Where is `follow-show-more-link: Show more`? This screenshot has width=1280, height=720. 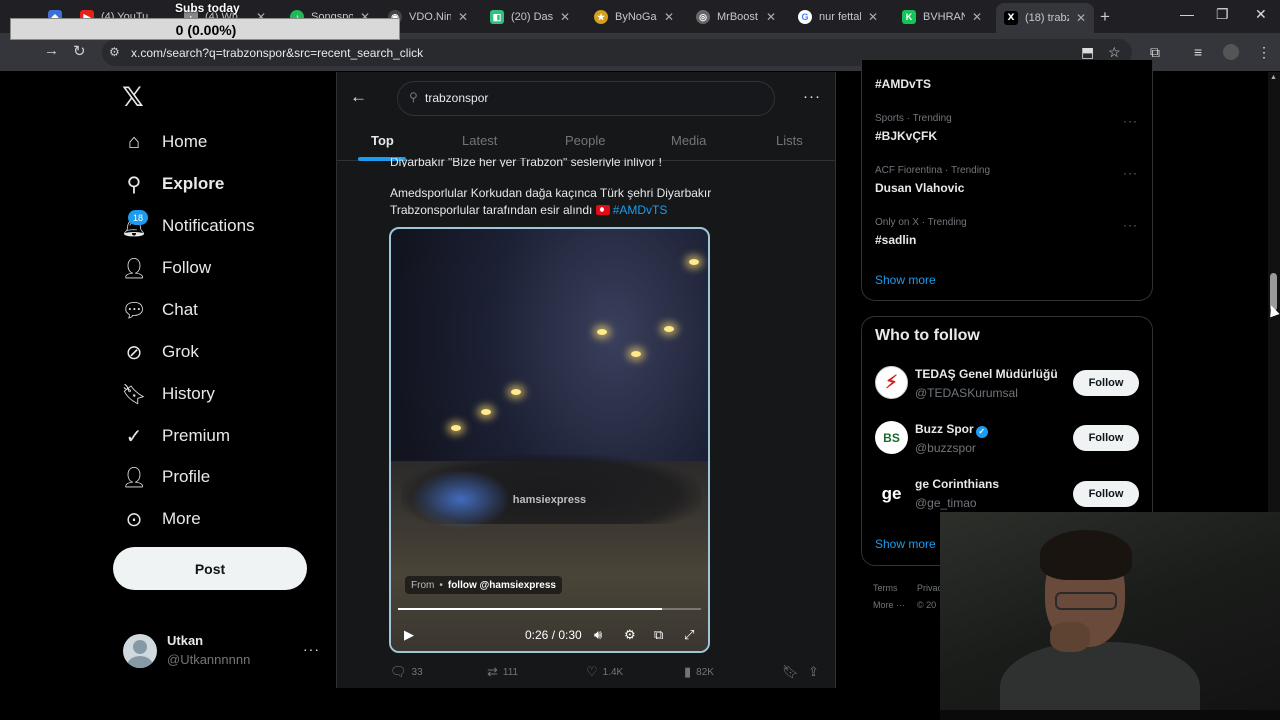 follow-show-more-link: Show more is located at coordinates (905, 544).